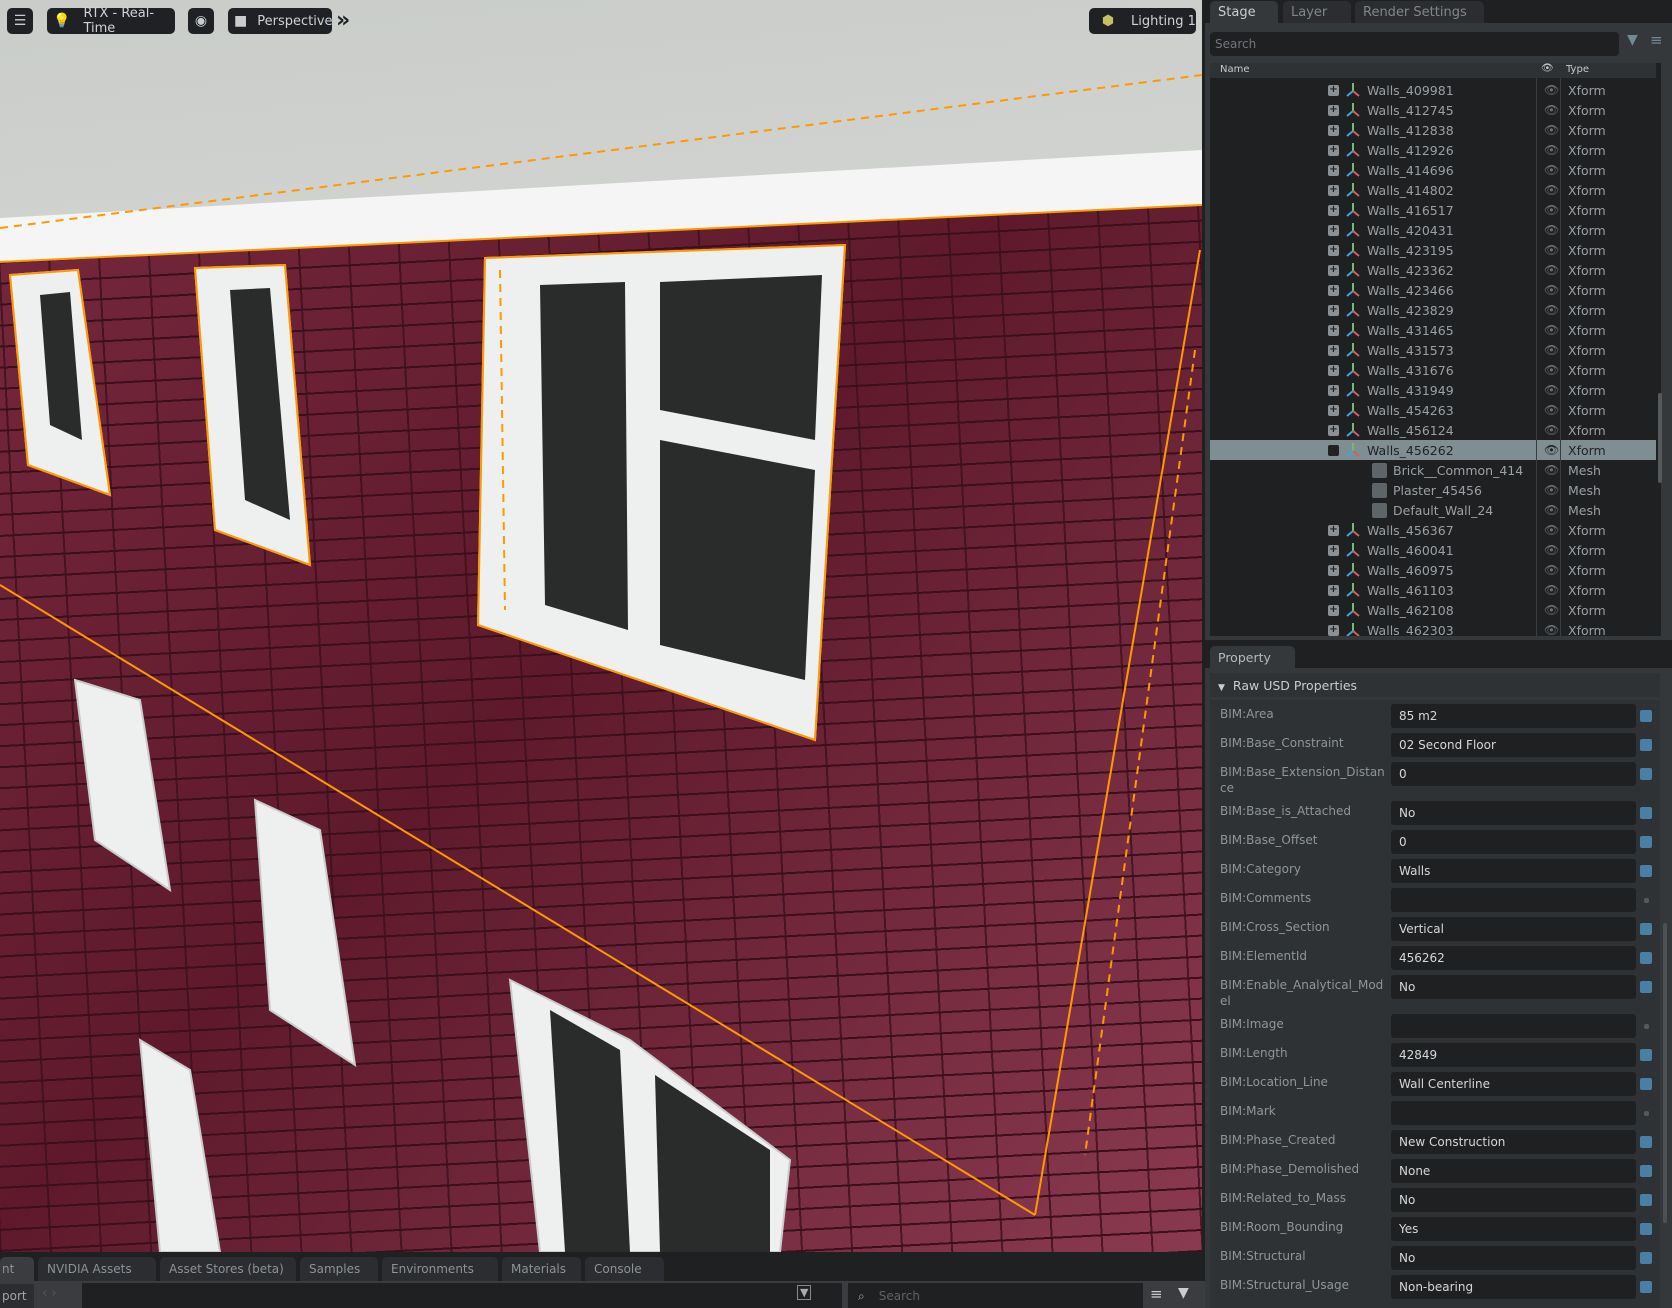 This screenshot has height=1308, width=1672. I want to click on tree-row: + Walls_416517 👁 Xform, so click(1433, 210).